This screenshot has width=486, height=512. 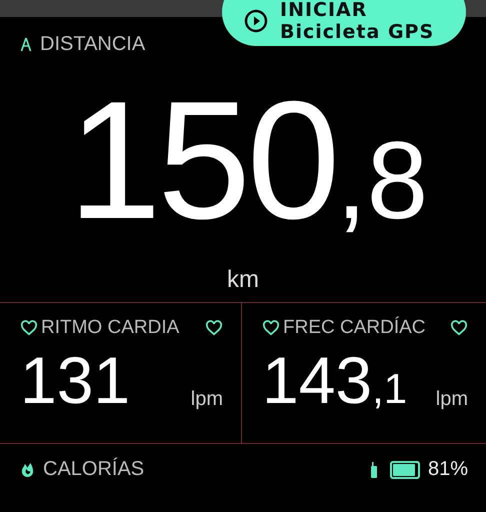 I want to click on start-activity-button: INICIAR Bicicleta GPS, so click(x=344, y=23).